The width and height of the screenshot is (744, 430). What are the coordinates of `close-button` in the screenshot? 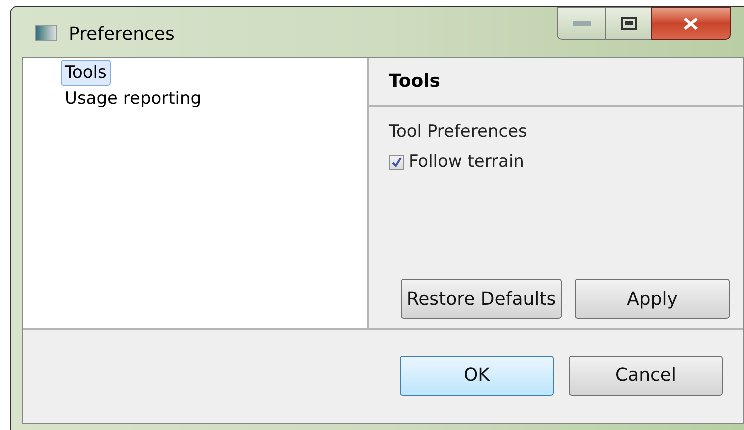 It's located at (691, 23).